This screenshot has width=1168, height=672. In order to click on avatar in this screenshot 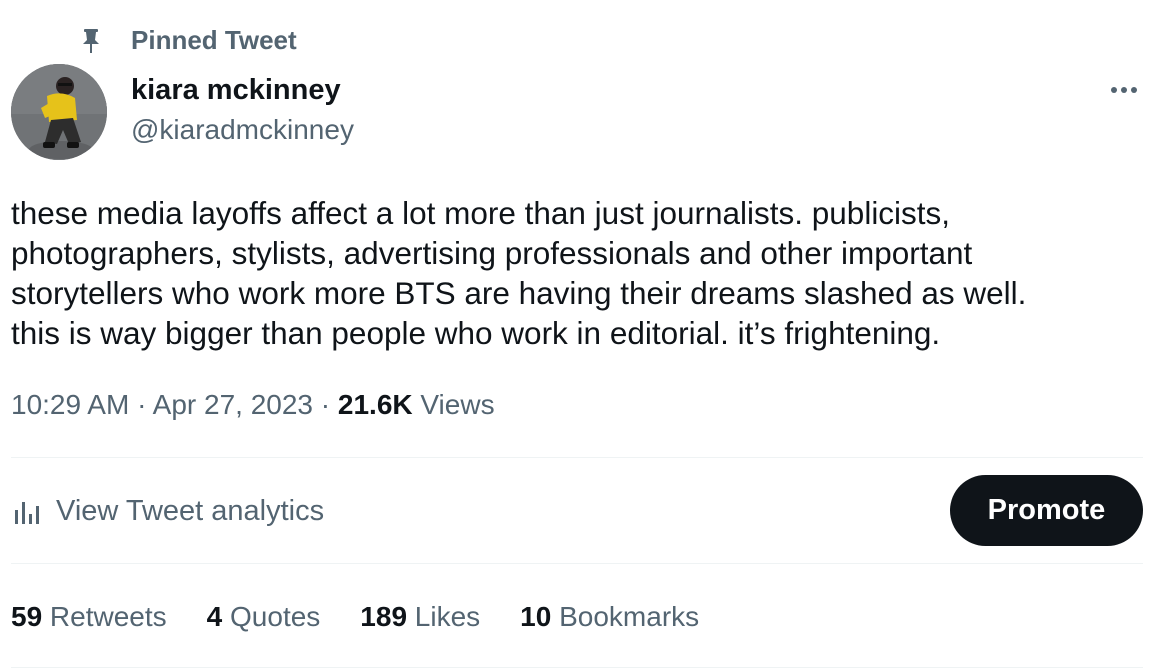, I will do `click(59, 112)`.